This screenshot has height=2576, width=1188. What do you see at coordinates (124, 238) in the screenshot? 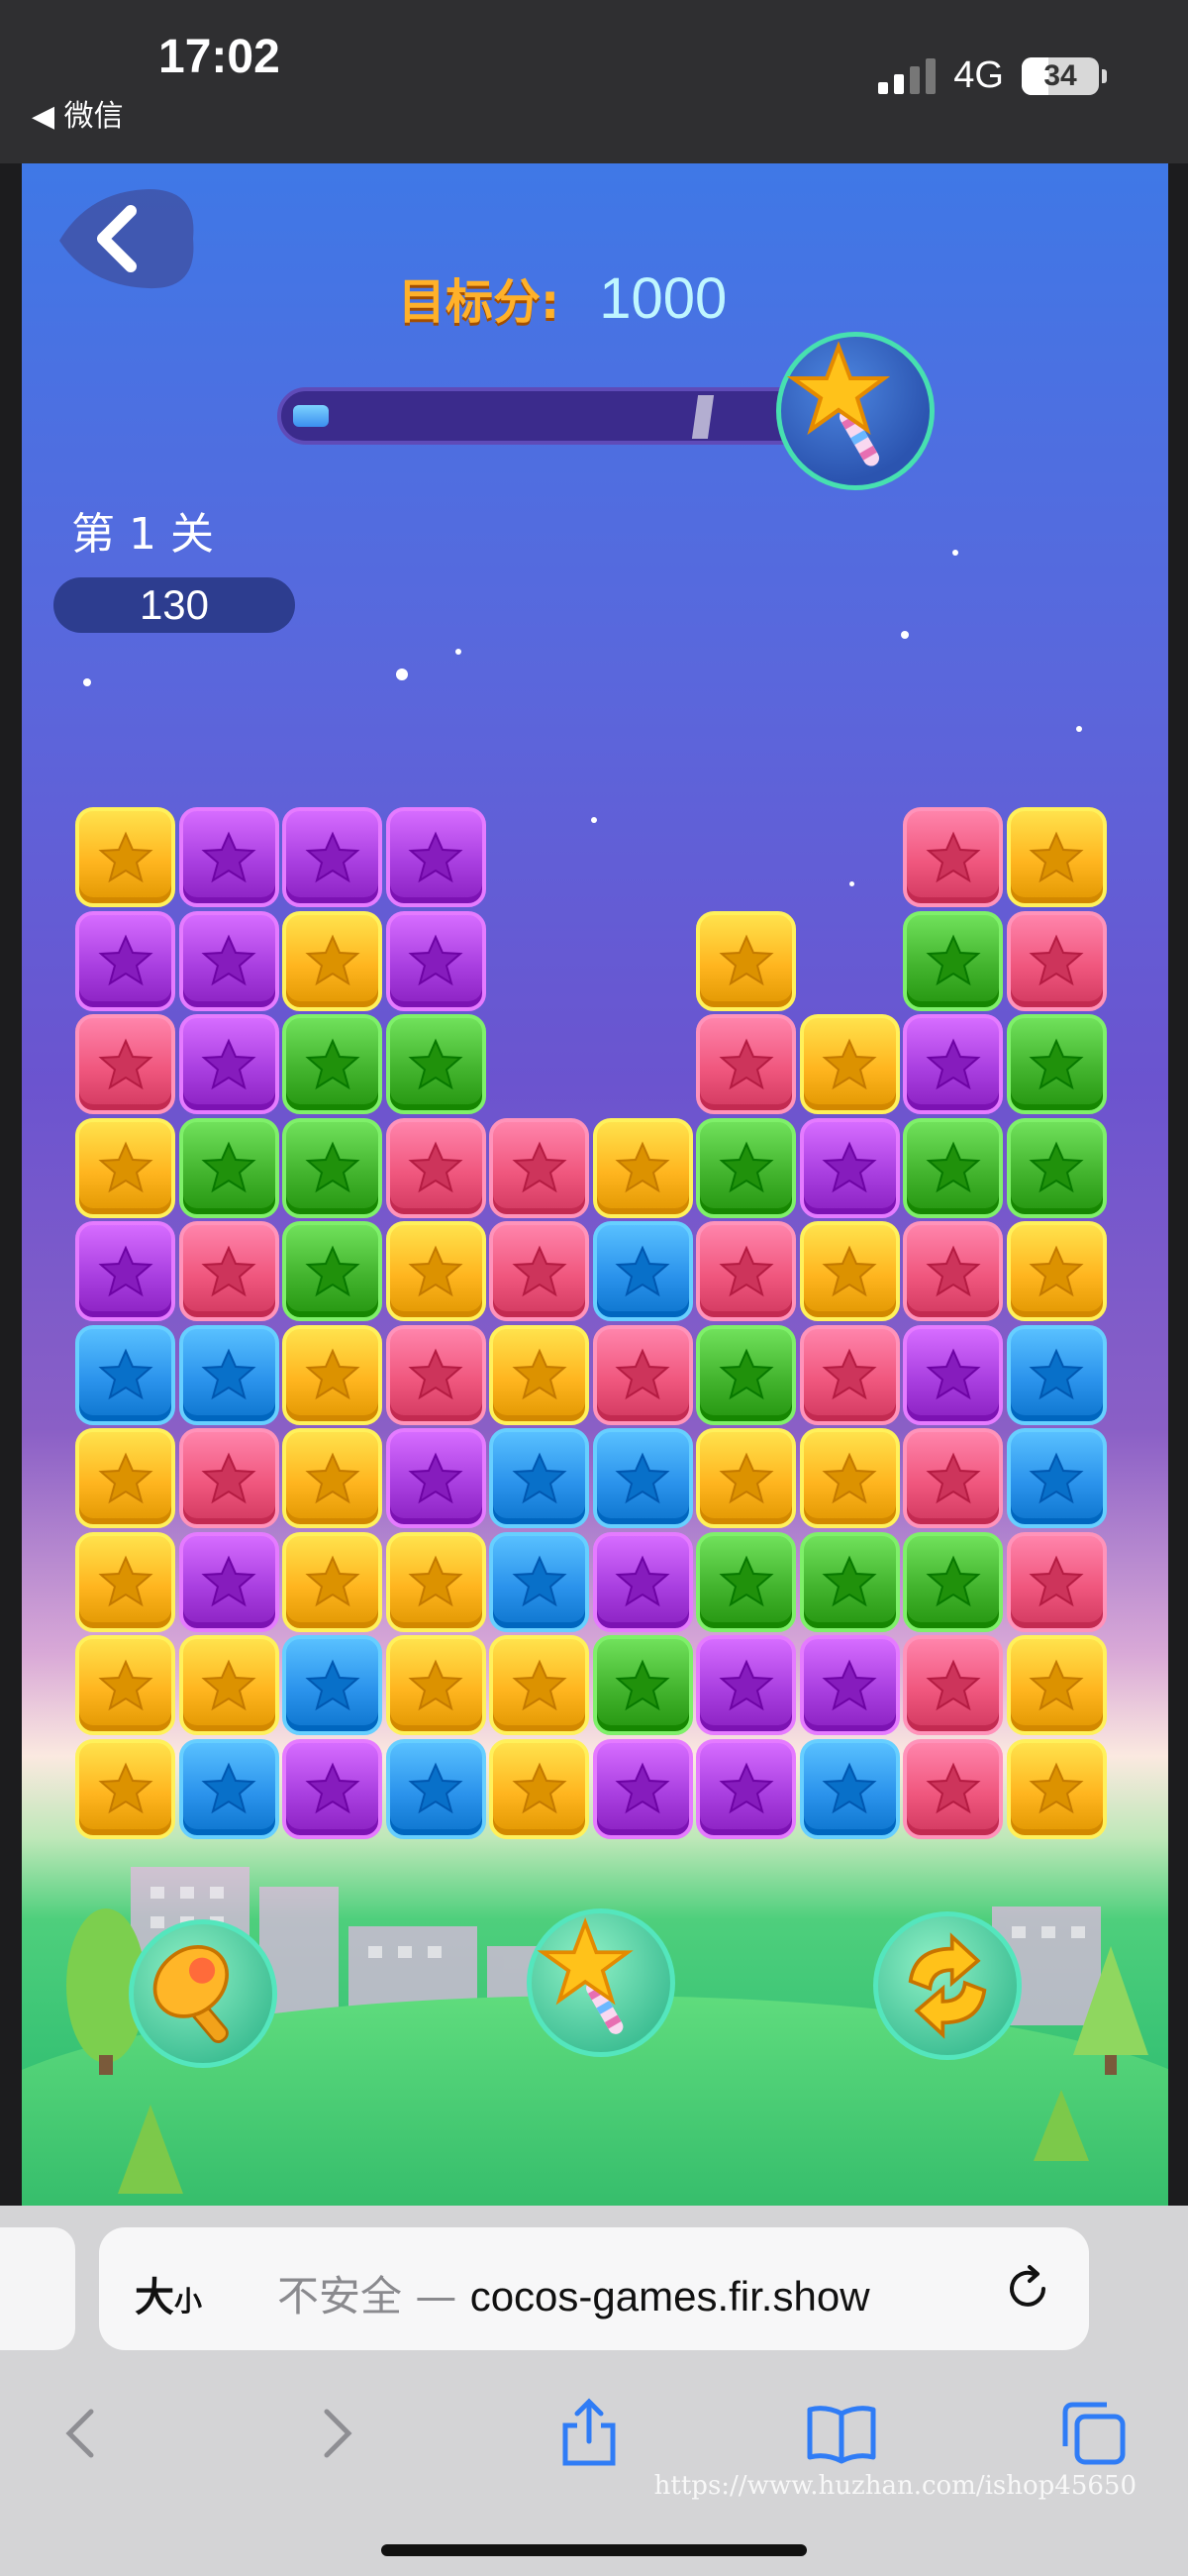
I see `back-button` at bounding box center [124, 238].